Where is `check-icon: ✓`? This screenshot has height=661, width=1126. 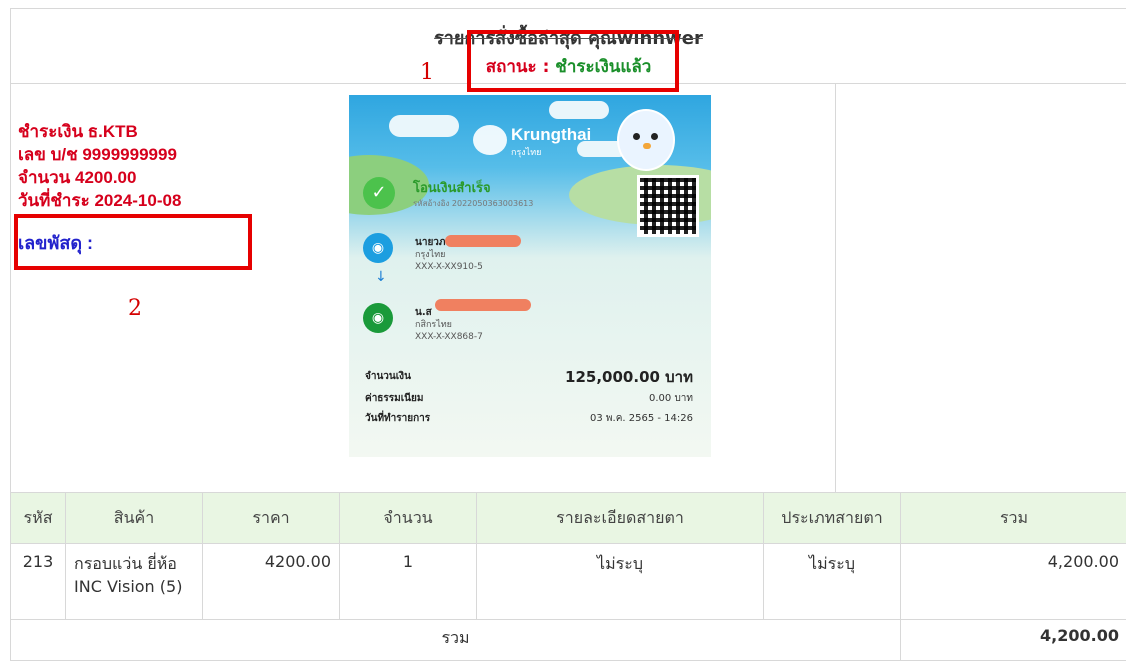
check-icon: ✓ is located at coordinates (379, 193).